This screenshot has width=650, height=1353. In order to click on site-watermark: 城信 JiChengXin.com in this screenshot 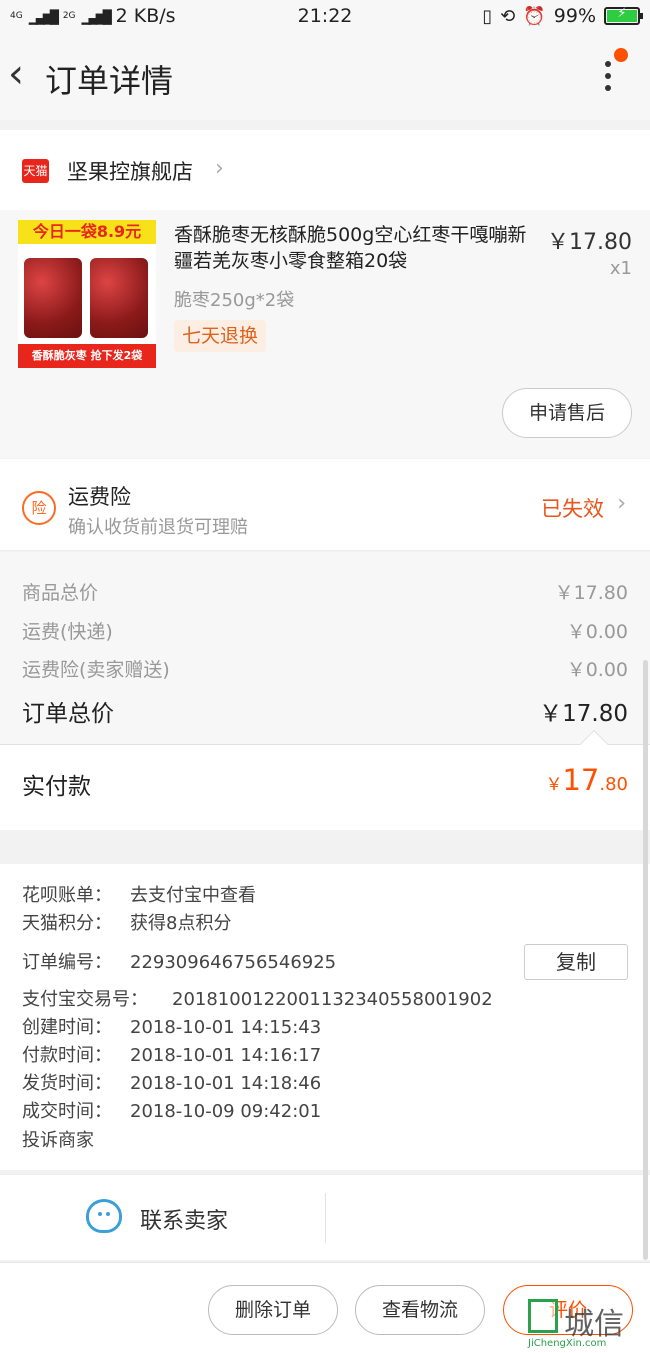, I will do `click(587, 1324)`.